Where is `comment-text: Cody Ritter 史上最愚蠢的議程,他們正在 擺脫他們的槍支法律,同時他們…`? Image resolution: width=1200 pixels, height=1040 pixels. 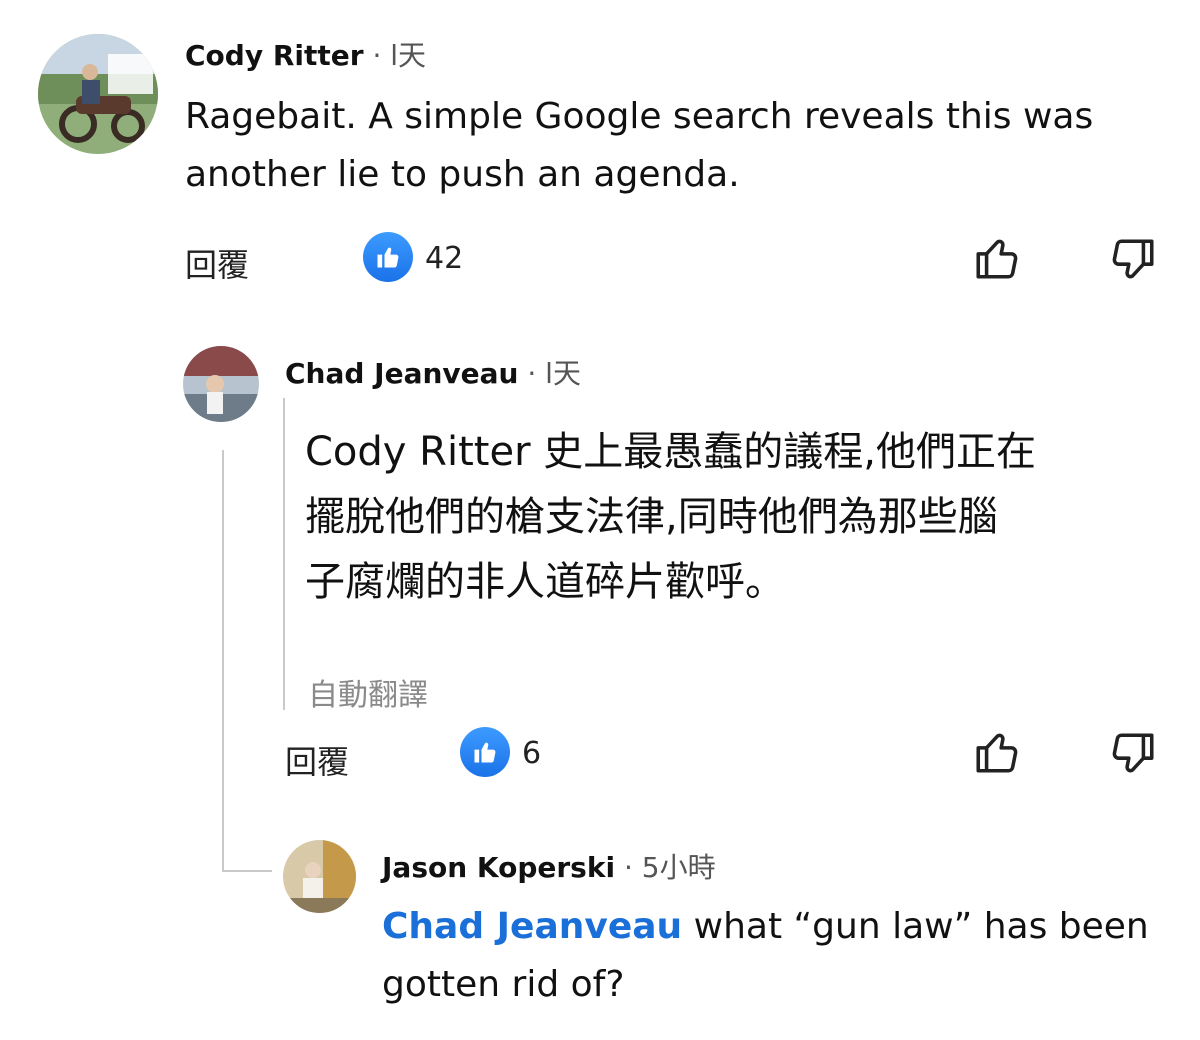
comment-text: Cody Ritter 史上最愚蠢的議程,他們正在 擺脫他們的槍支法律,同時他們… is located at coordinates (735, 517).